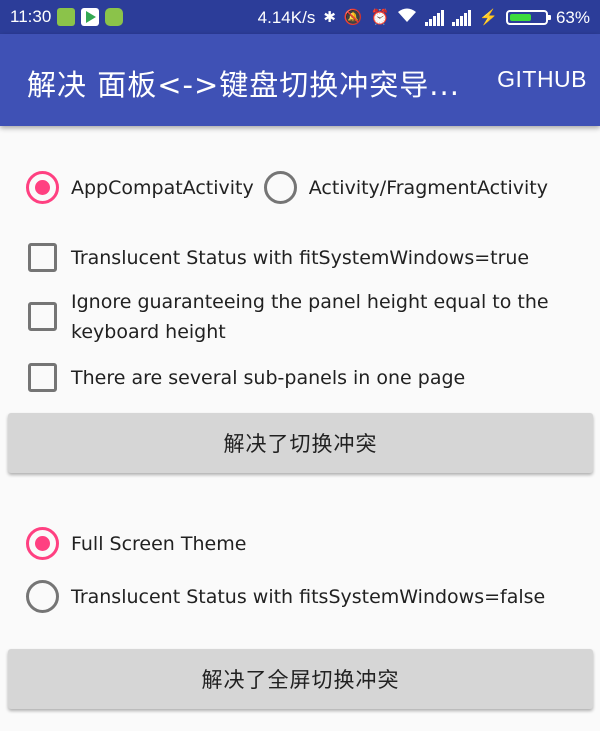 This screenshot has height=731, width=600. What do you see at coordinates (300, 443) in the screenshot?
I see `resolve-switch-conflict-button: 解决了切换冲突` at bounding box center [300, 443].